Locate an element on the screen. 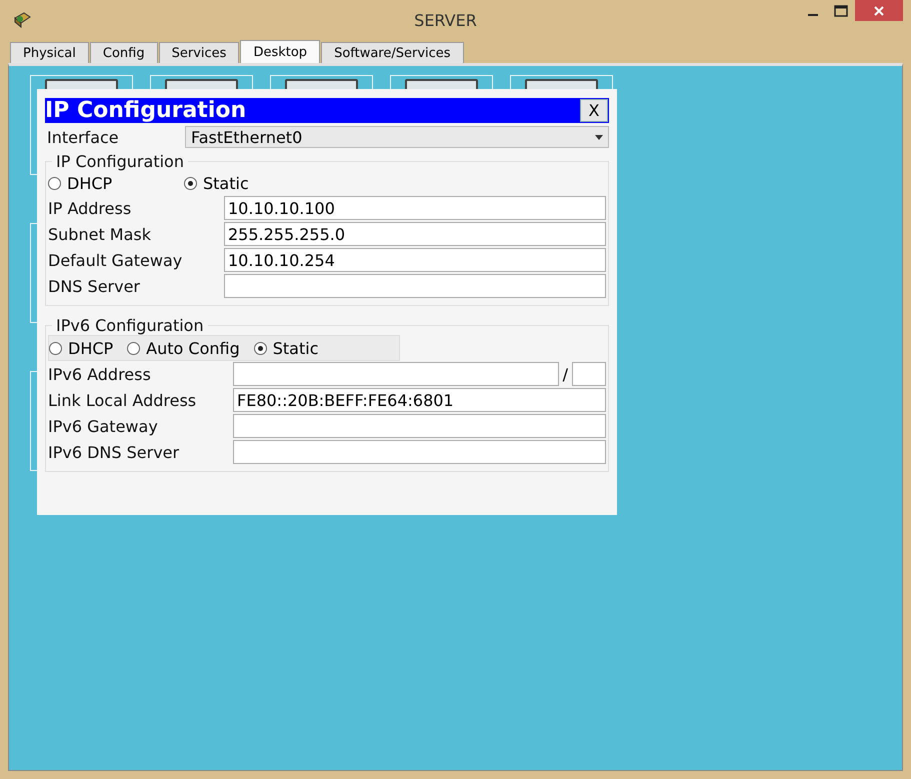  field-label: Interface is located at coordinates (83, 137).